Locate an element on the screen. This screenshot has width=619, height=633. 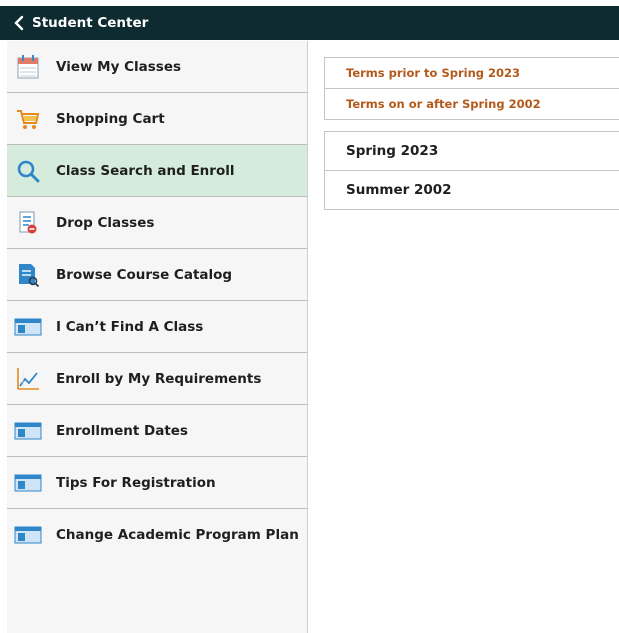
sidebar-item-label: Browse Course Catalog is located at coordinates (144, 274).